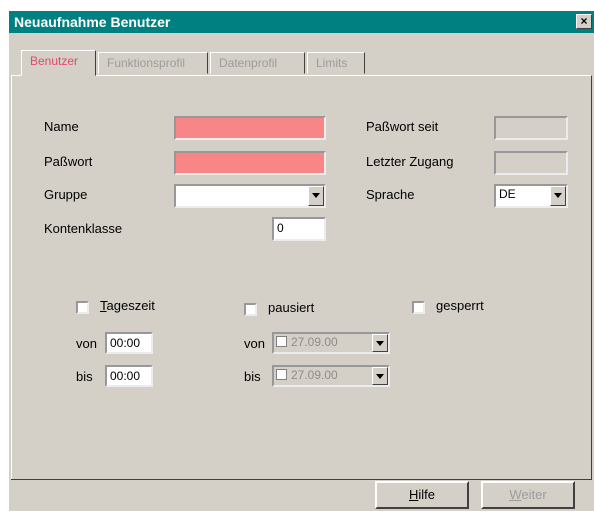  I want to click on paused-checkbox, so click(250, 309).